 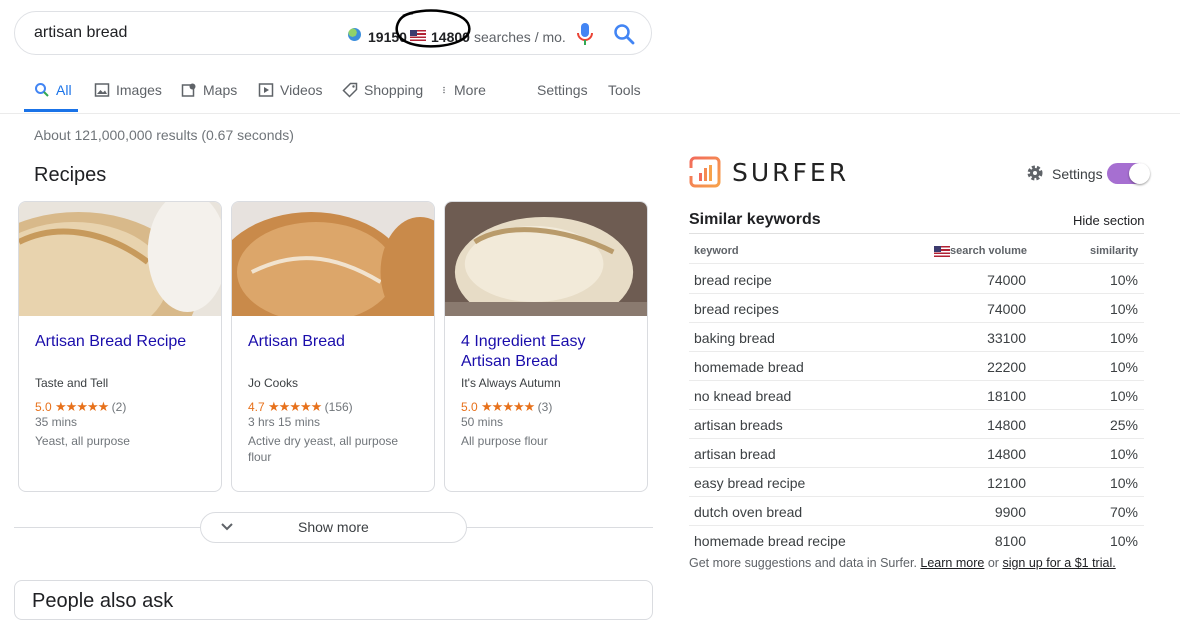 I want to click on search-volume-suffix: searches / mo., so click(x=520, y=37).